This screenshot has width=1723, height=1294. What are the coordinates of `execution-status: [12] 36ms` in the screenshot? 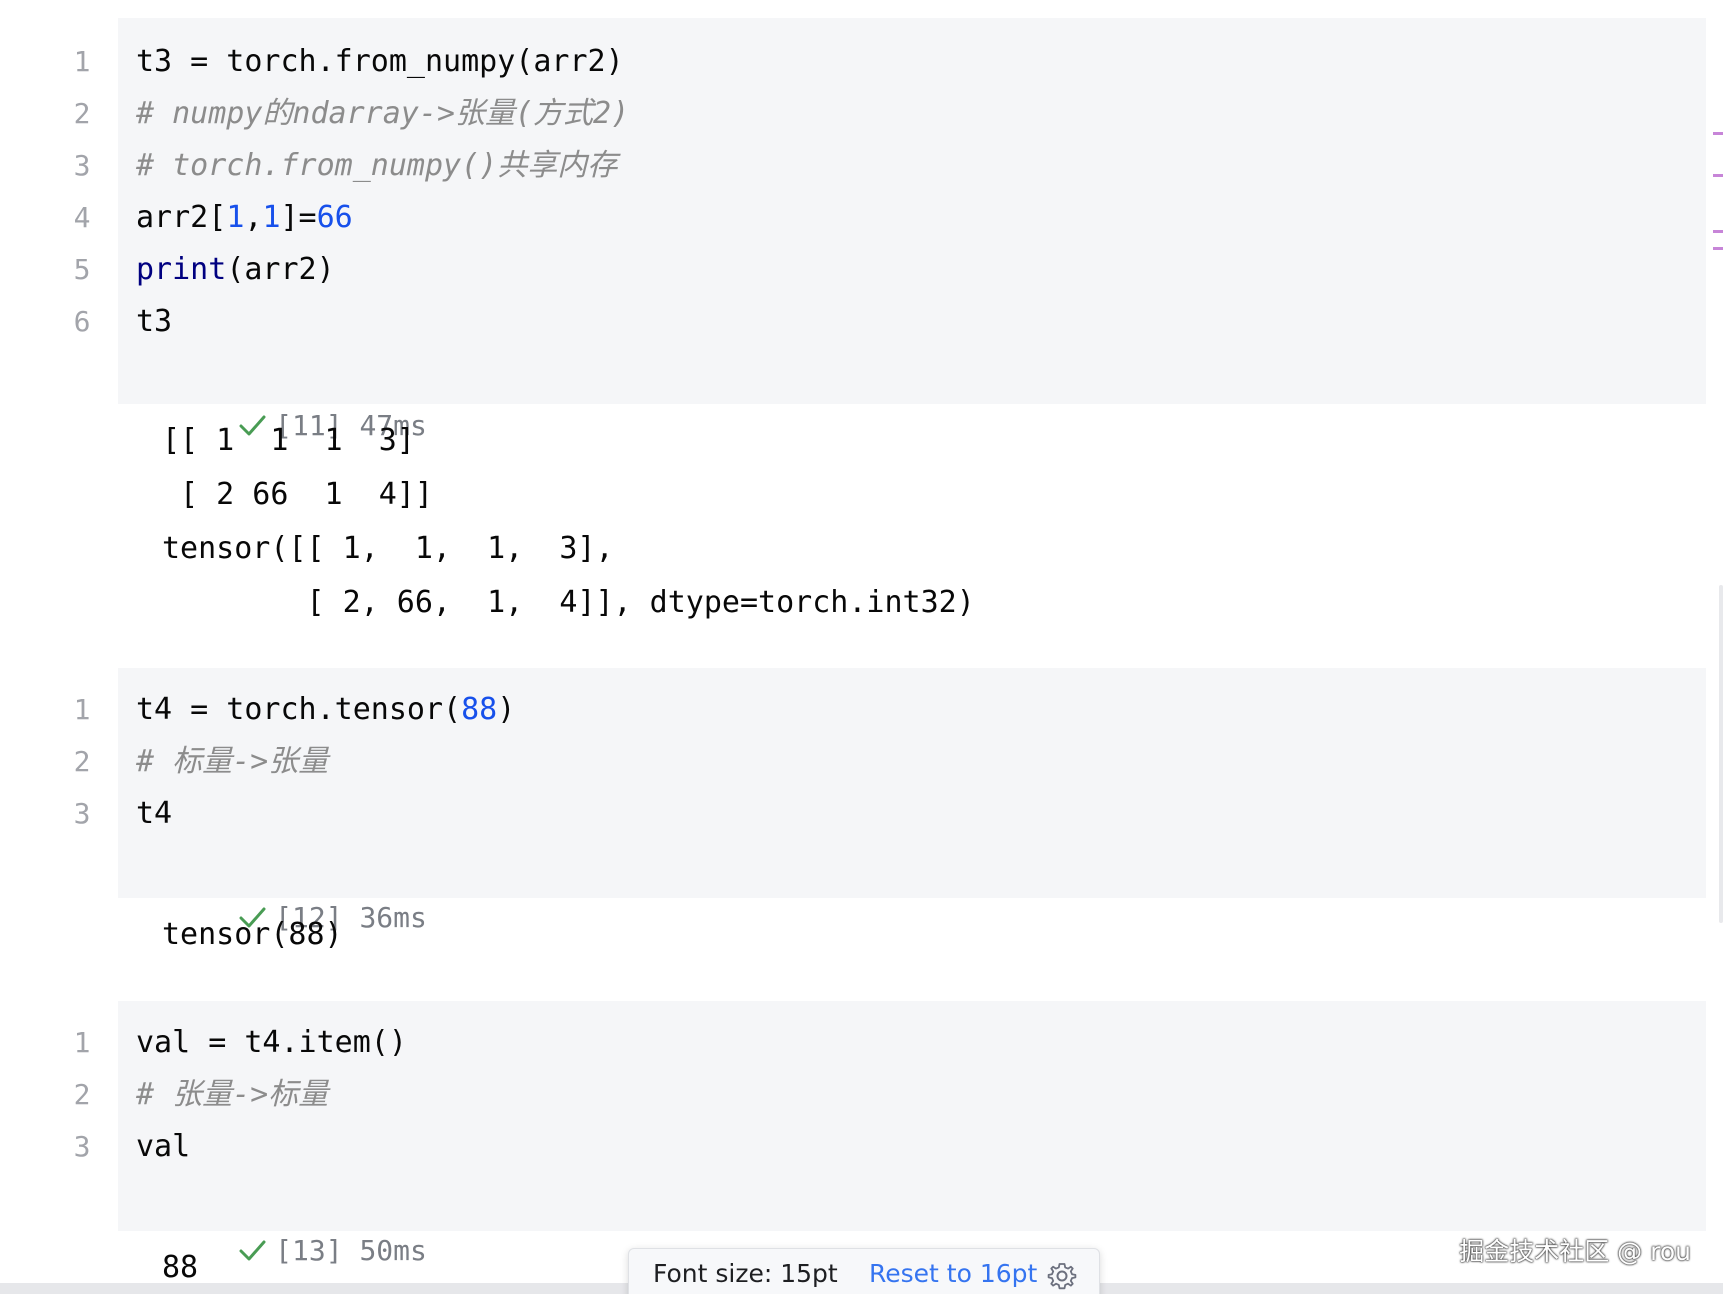 It's located at (281, 887).